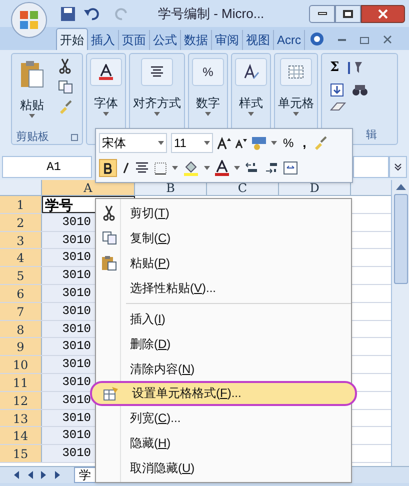  What do you see at coordinates (74, 137) in the screenshot?
I see `dialog-launcher-icon` at bounding box center [74, 137].